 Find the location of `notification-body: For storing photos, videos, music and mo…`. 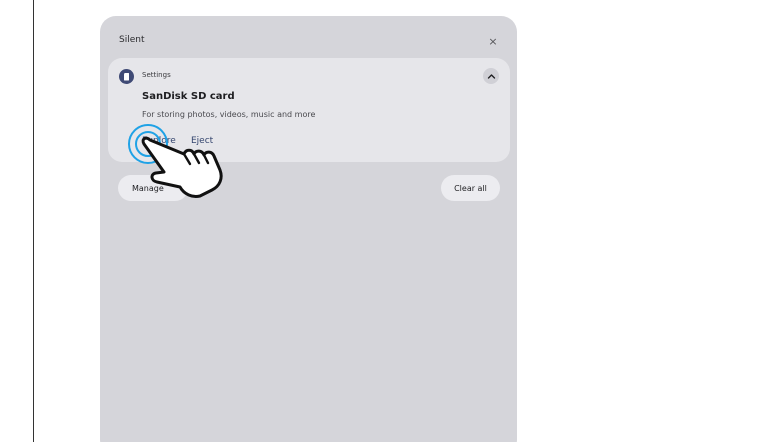

notification-body: For storing photos, videos, music and mo… is located at coordinates (229, 114).